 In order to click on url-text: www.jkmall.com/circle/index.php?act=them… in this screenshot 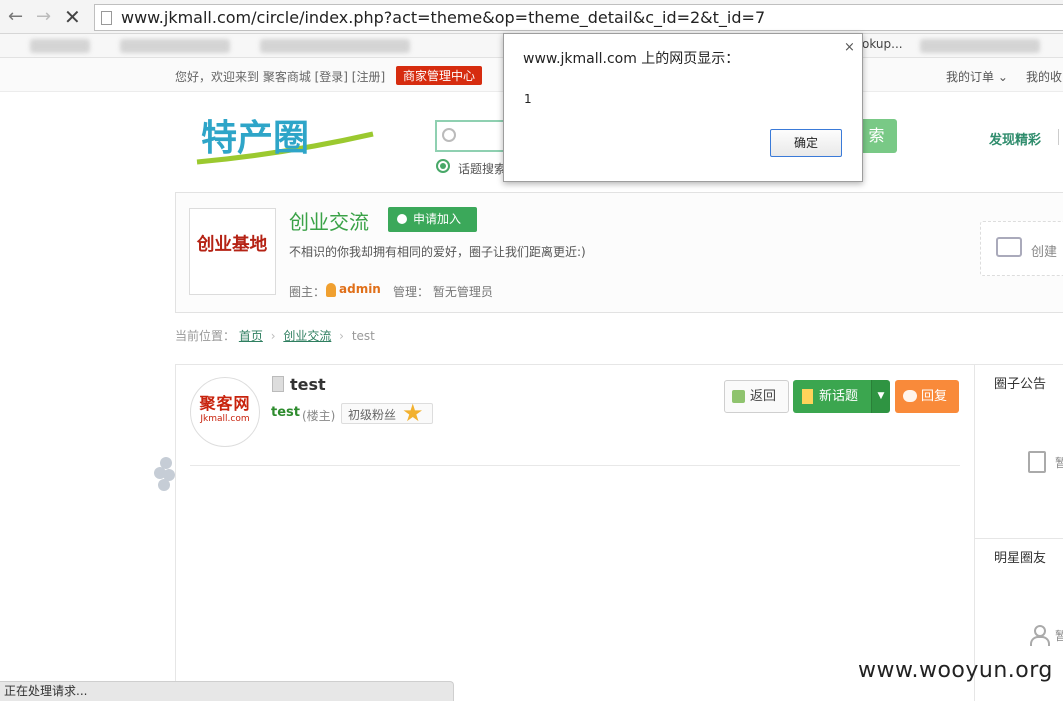, I will do `click(443, 17)`.